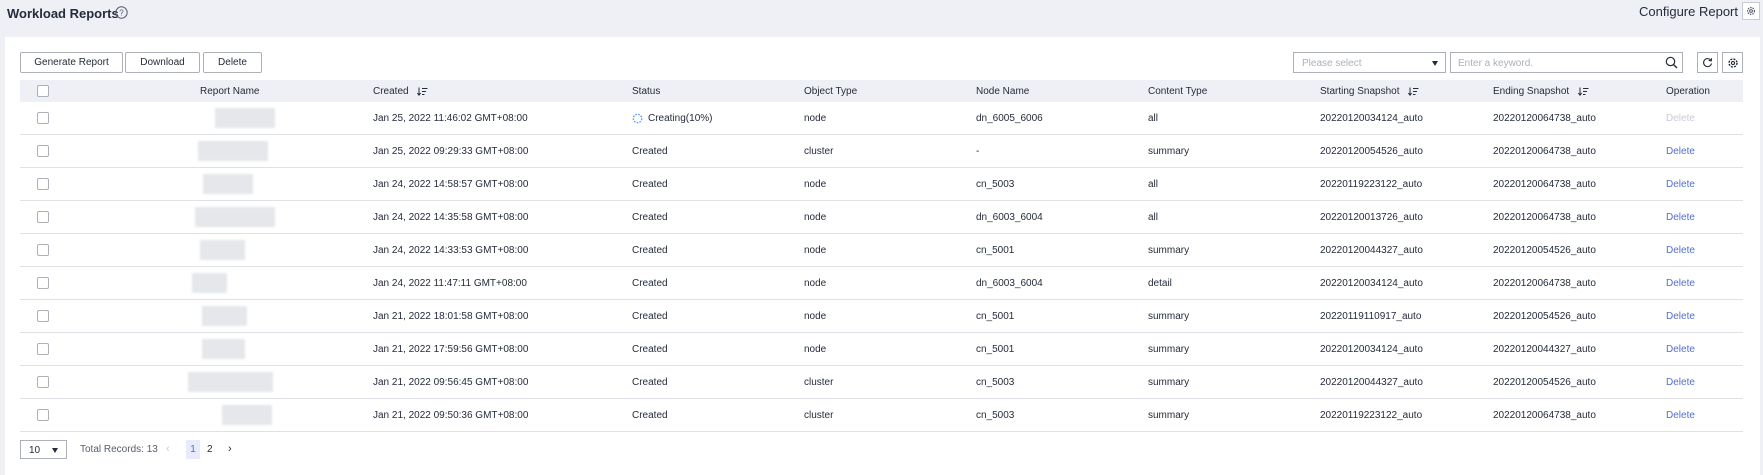 This screenshot has height=475, width=1763. What do you see at coordinates (55, 450) in the screenshot?
I see `chevron-down-icon` at bounding box center [55, 450].